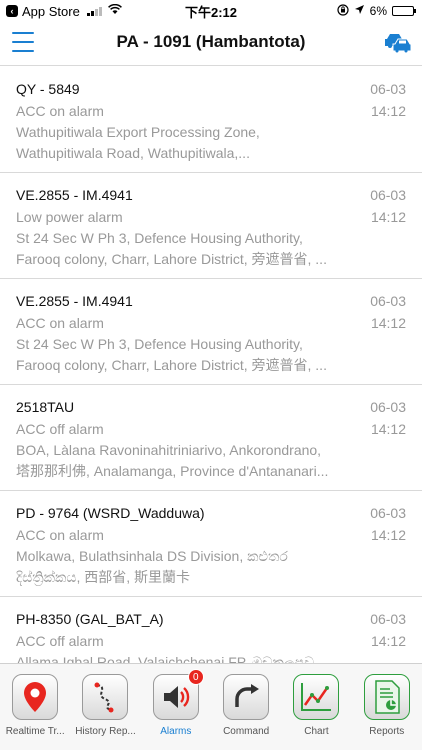 This screenshot has width=422, height=750. Describe the element at coordinates (69, 217) in the screenshot. I see `alarm-type: Low power alarm` at that location.